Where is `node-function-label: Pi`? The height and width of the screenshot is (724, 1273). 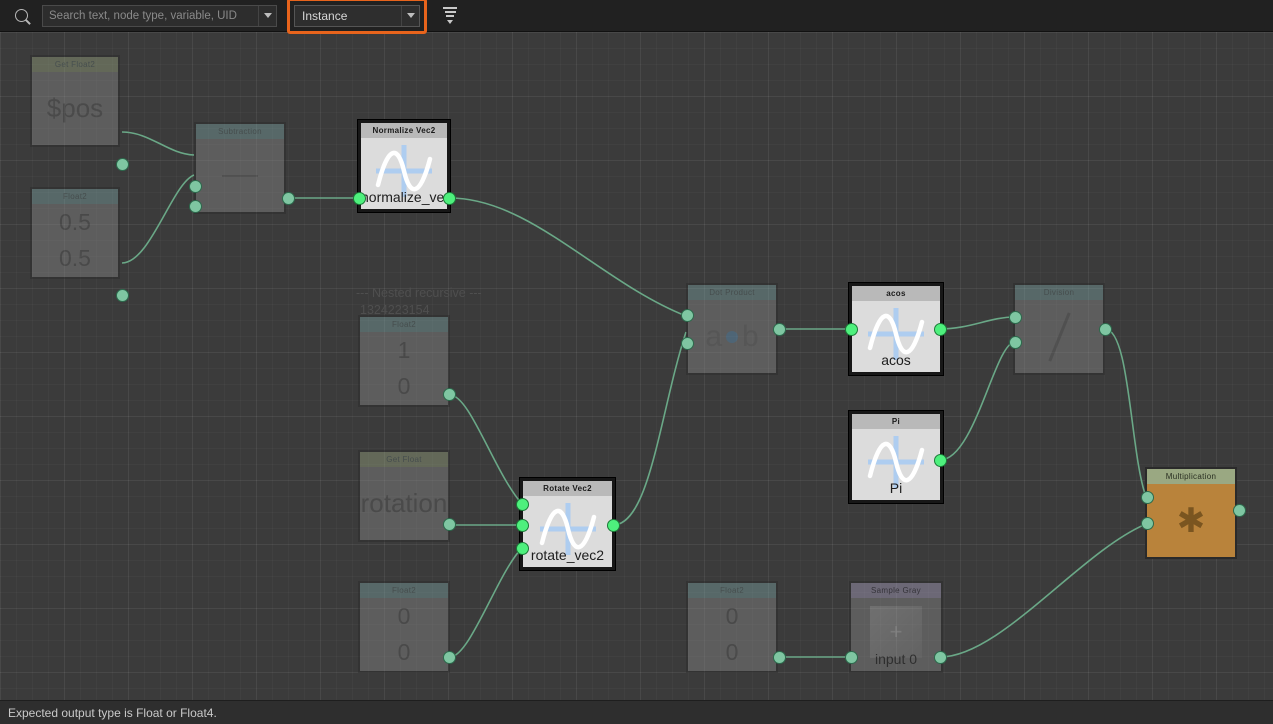 node-function-label: Pi is located at coordinates (896, 488).